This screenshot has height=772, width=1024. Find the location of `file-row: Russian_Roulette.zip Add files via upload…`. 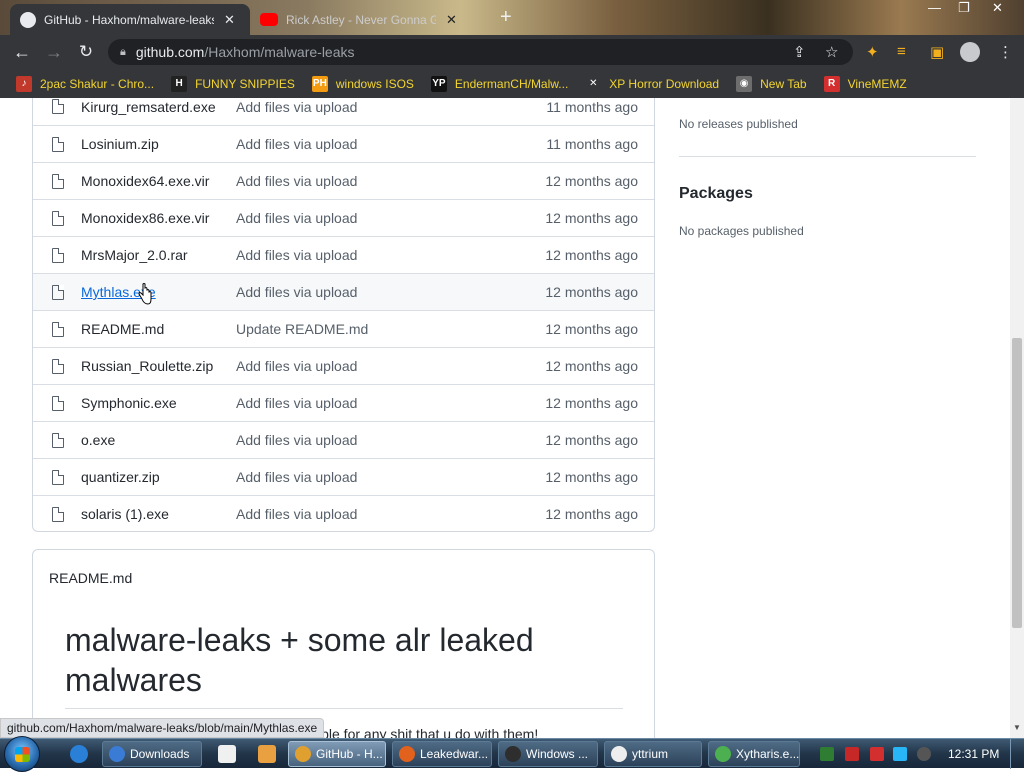

file-row: Russian_Roulette.zip Add files via upload… is located at coordinates (343, 365).